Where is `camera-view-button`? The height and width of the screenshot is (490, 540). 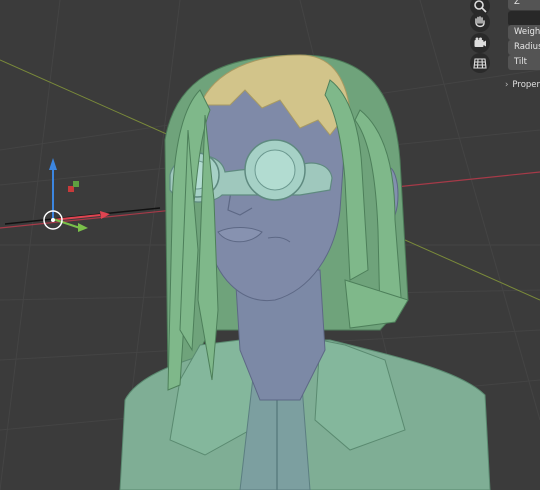
camera-view-button is located at coordinates (480, 43).